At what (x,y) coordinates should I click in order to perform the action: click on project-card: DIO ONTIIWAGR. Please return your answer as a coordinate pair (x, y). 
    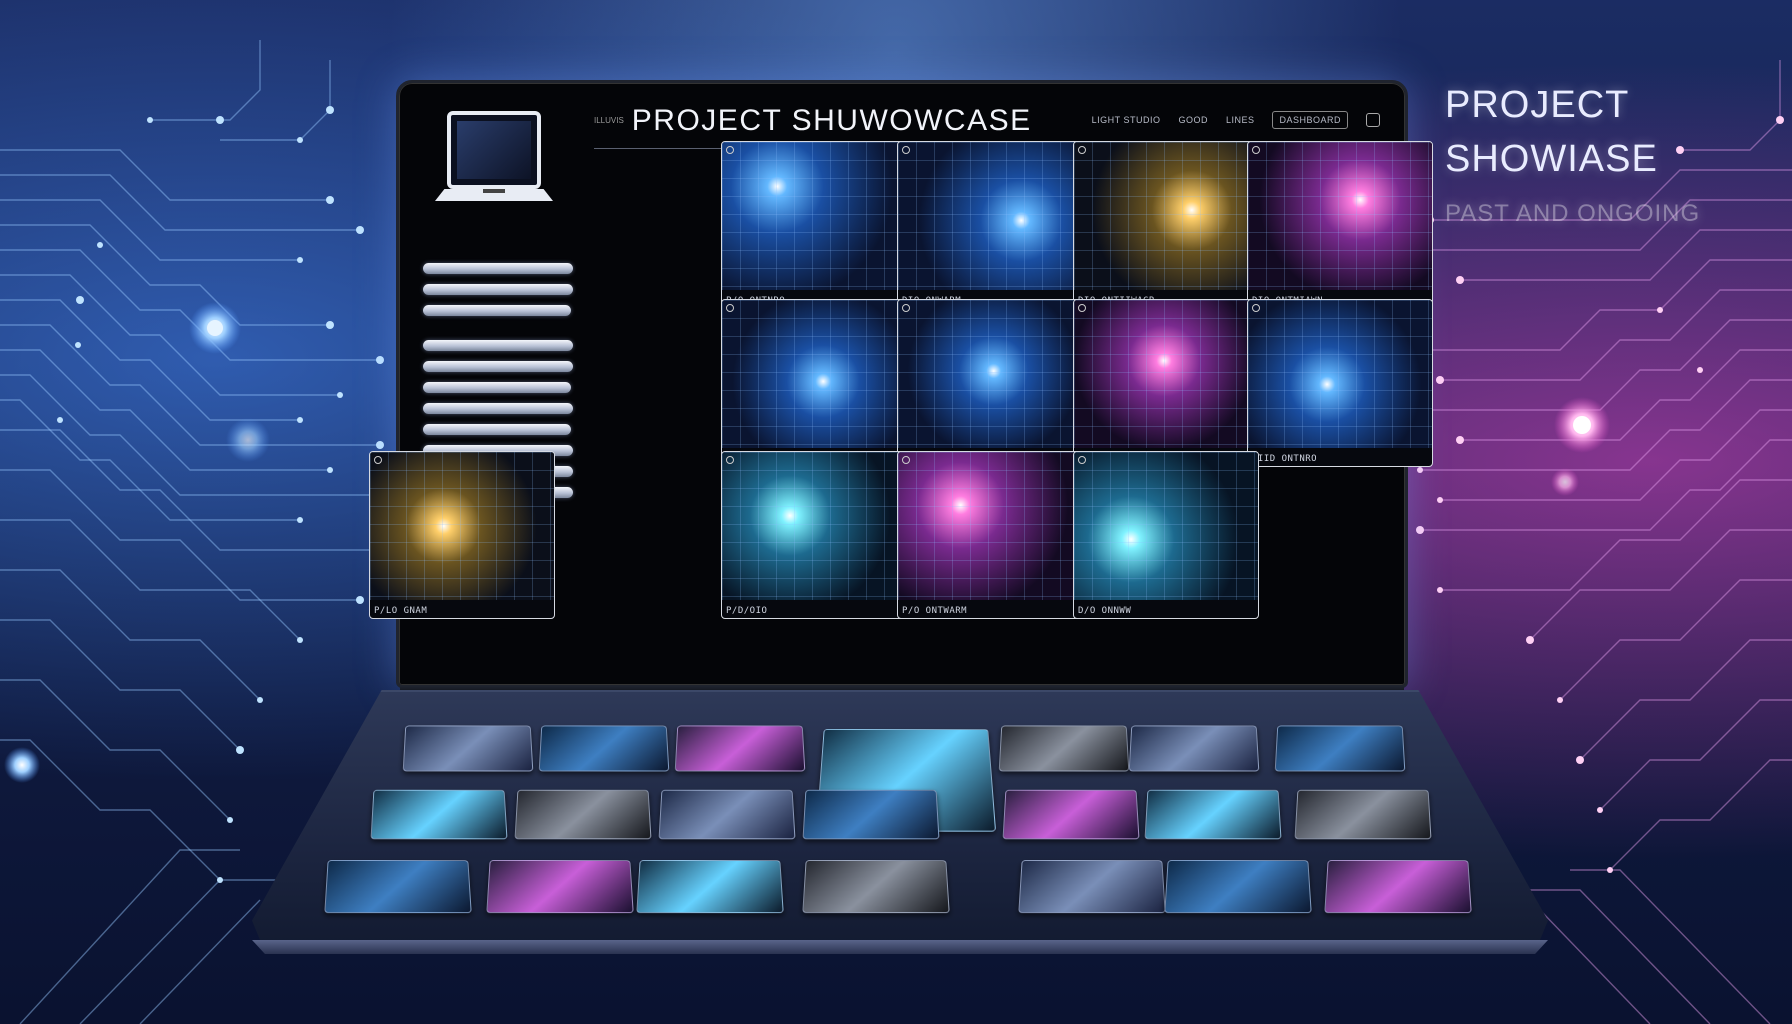
    Looking at the image, I should click on (1166, 225).